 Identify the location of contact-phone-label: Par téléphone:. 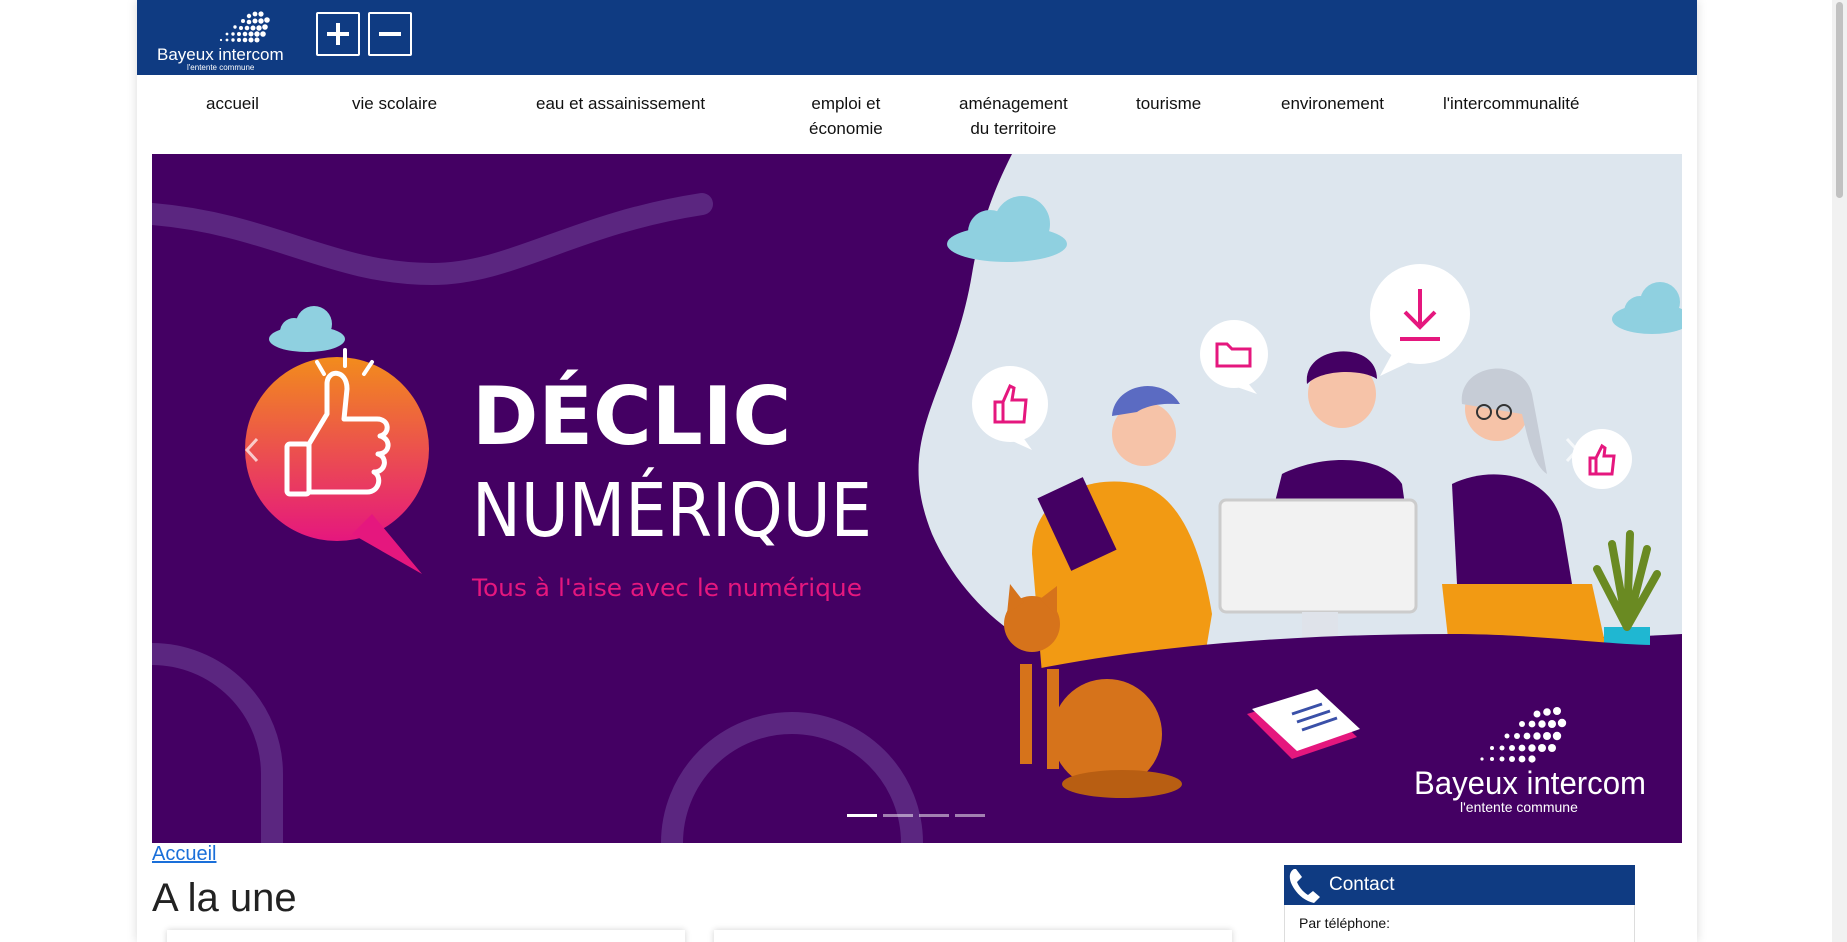
(1345, 923).